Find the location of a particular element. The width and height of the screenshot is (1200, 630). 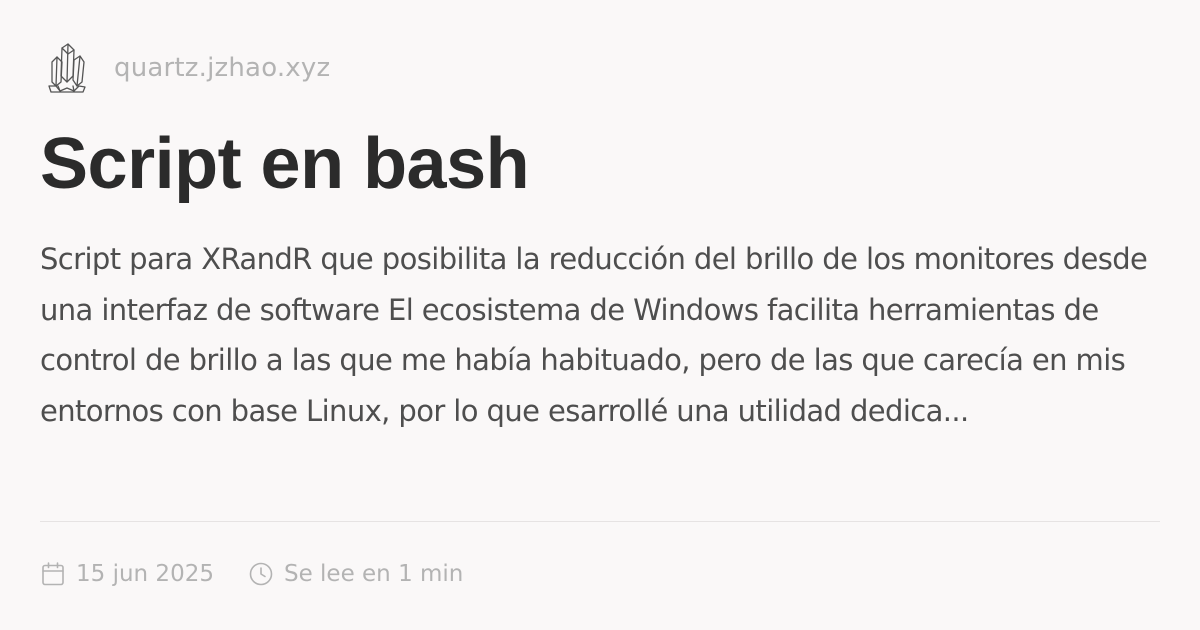

reading-time-text: Se lee en 1 min is located at coordinates (373, 574).